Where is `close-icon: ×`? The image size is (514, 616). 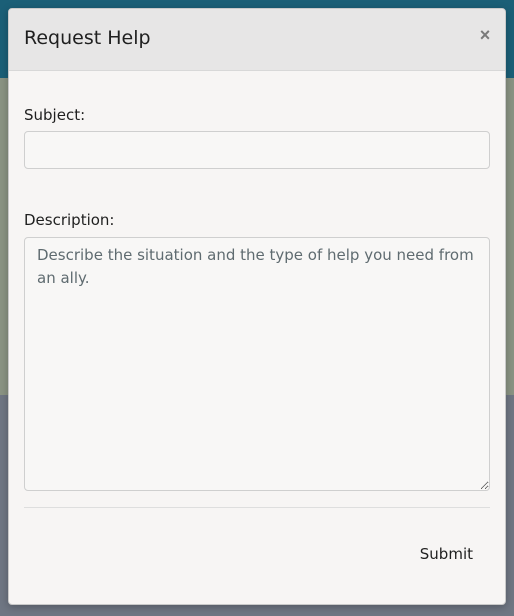 close-icon: × is located at coordinates (485, 35).